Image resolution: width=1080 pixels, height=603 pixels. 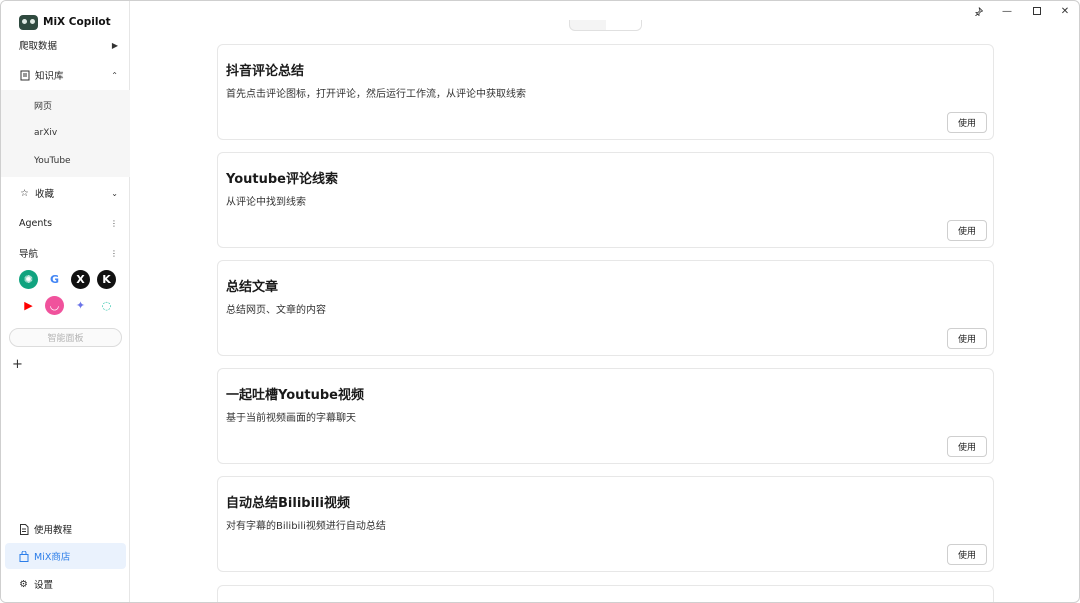 What do you see at coordinates (45, 194) in the screenshot?
I see `sidebar-item-label: 收藏` at bounding box center [45, 194].